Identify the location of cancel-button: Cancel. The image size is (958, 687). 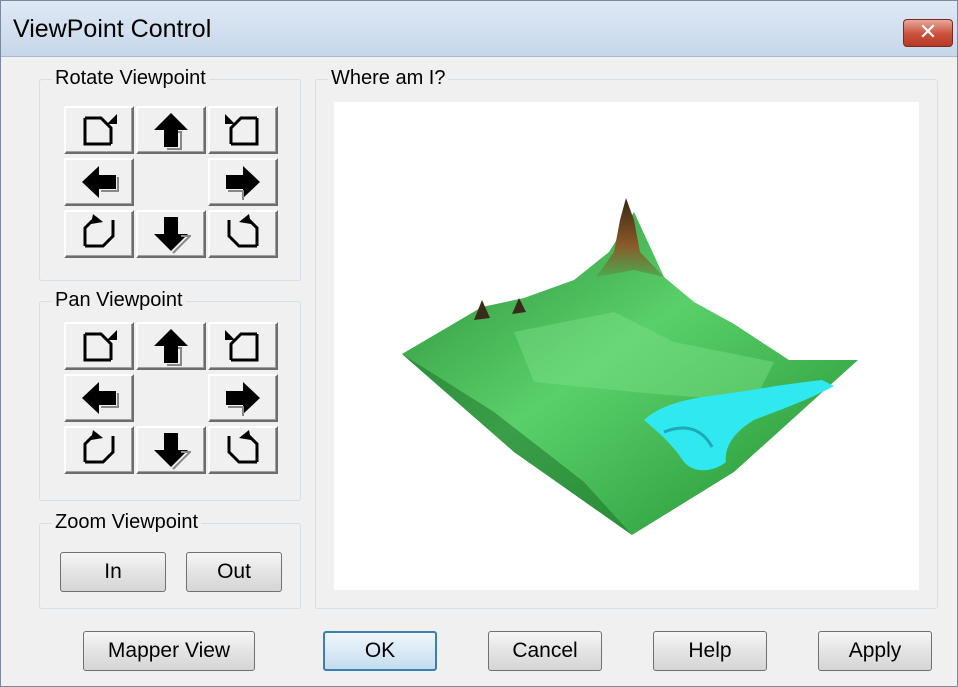
(545, 651).